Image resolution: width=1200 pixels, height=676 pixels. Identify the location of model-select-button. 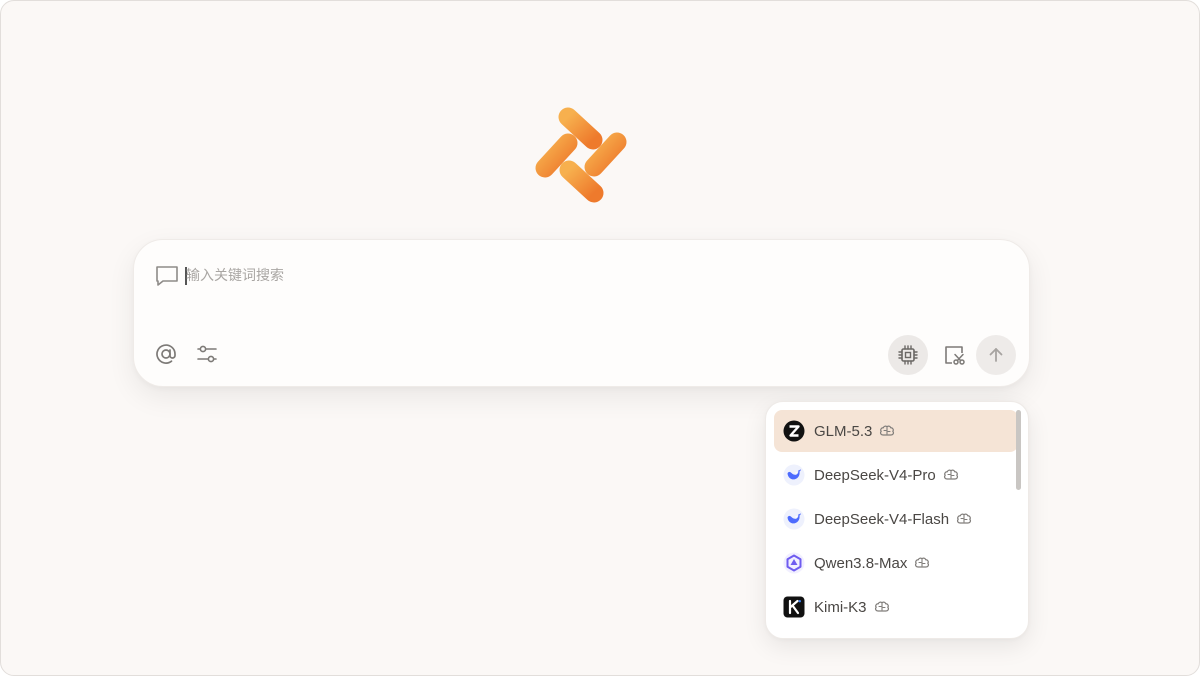
(908, 355).